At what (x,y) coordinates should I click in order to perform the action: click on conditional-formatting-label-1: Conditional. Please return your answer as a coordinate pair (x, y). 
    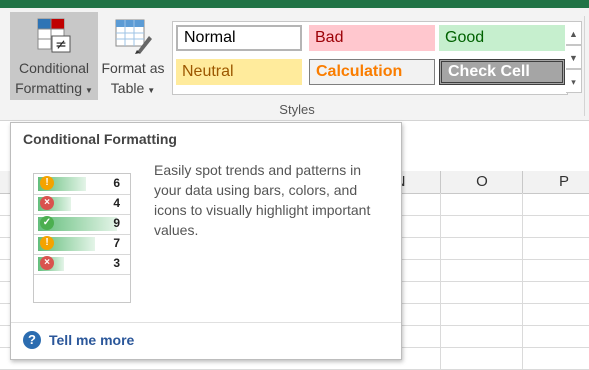
    Looking at the image, I should click on (54, 68).